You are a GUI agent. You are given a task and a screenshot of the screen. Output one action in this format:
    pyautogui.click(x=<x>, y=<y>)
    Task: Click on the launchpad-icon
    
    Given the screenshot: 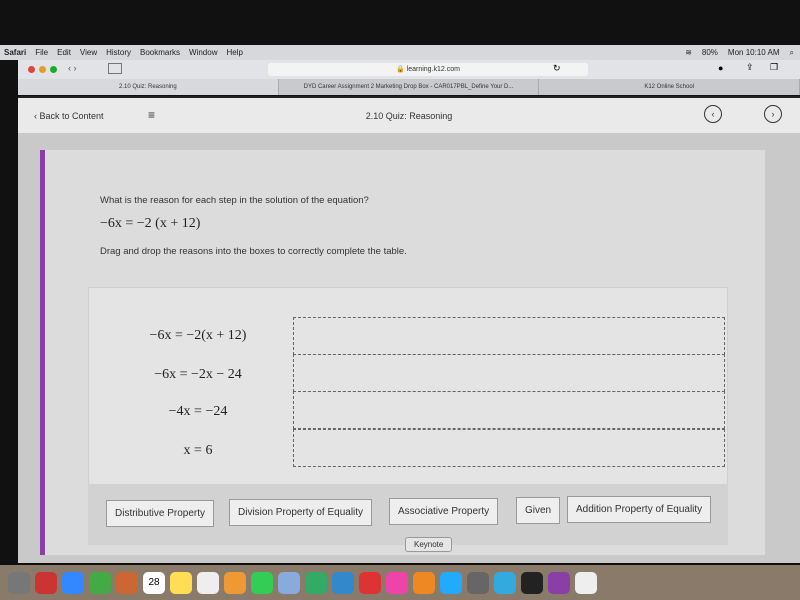 What is the action you would take?
    pyautogui.click(x=46, y=582)
    